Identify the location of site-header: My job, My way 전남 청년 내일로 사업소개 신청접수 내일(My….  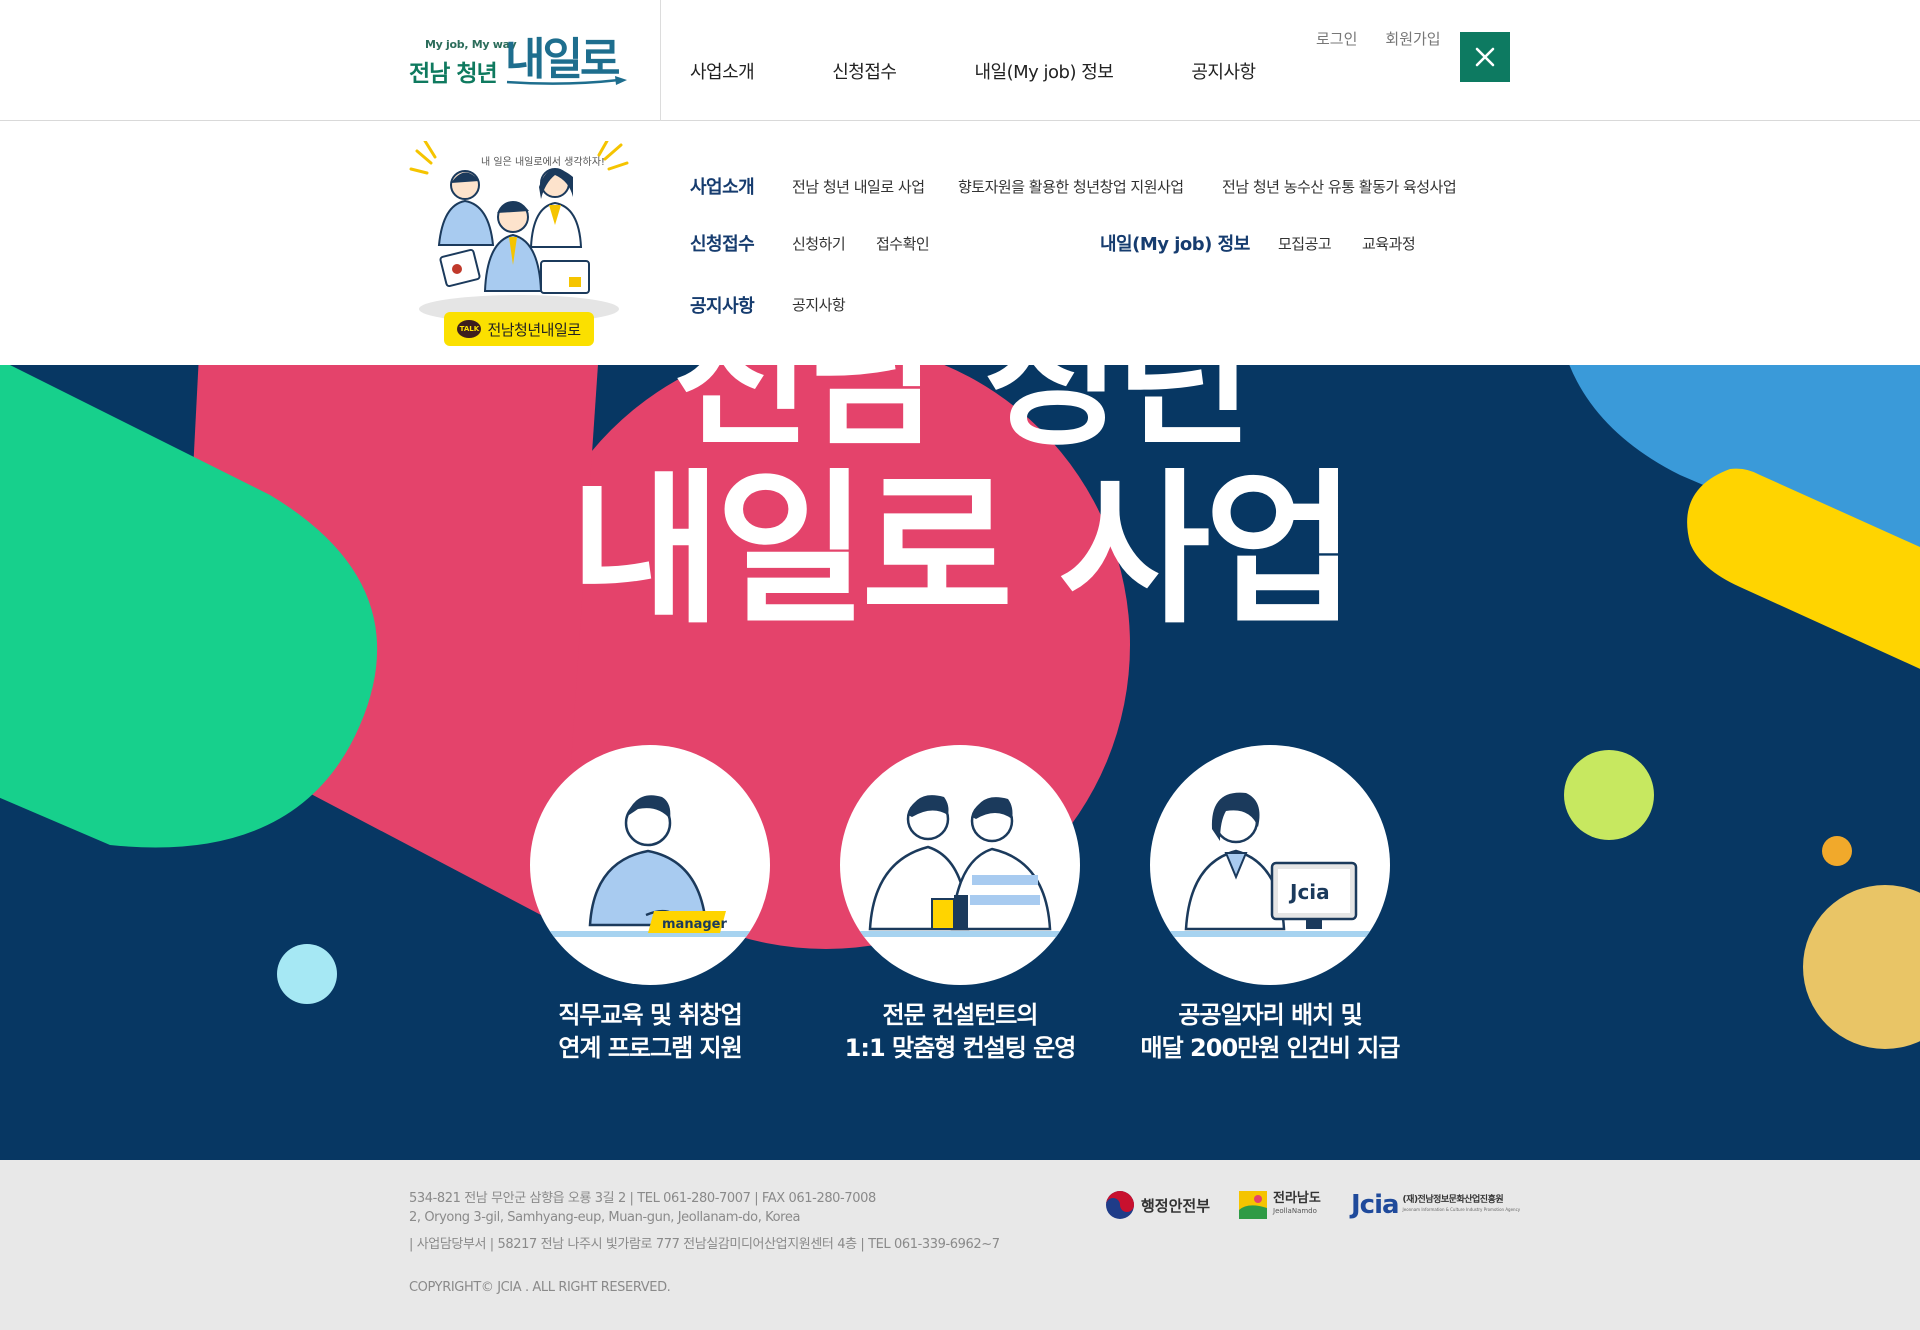
(960, 60).